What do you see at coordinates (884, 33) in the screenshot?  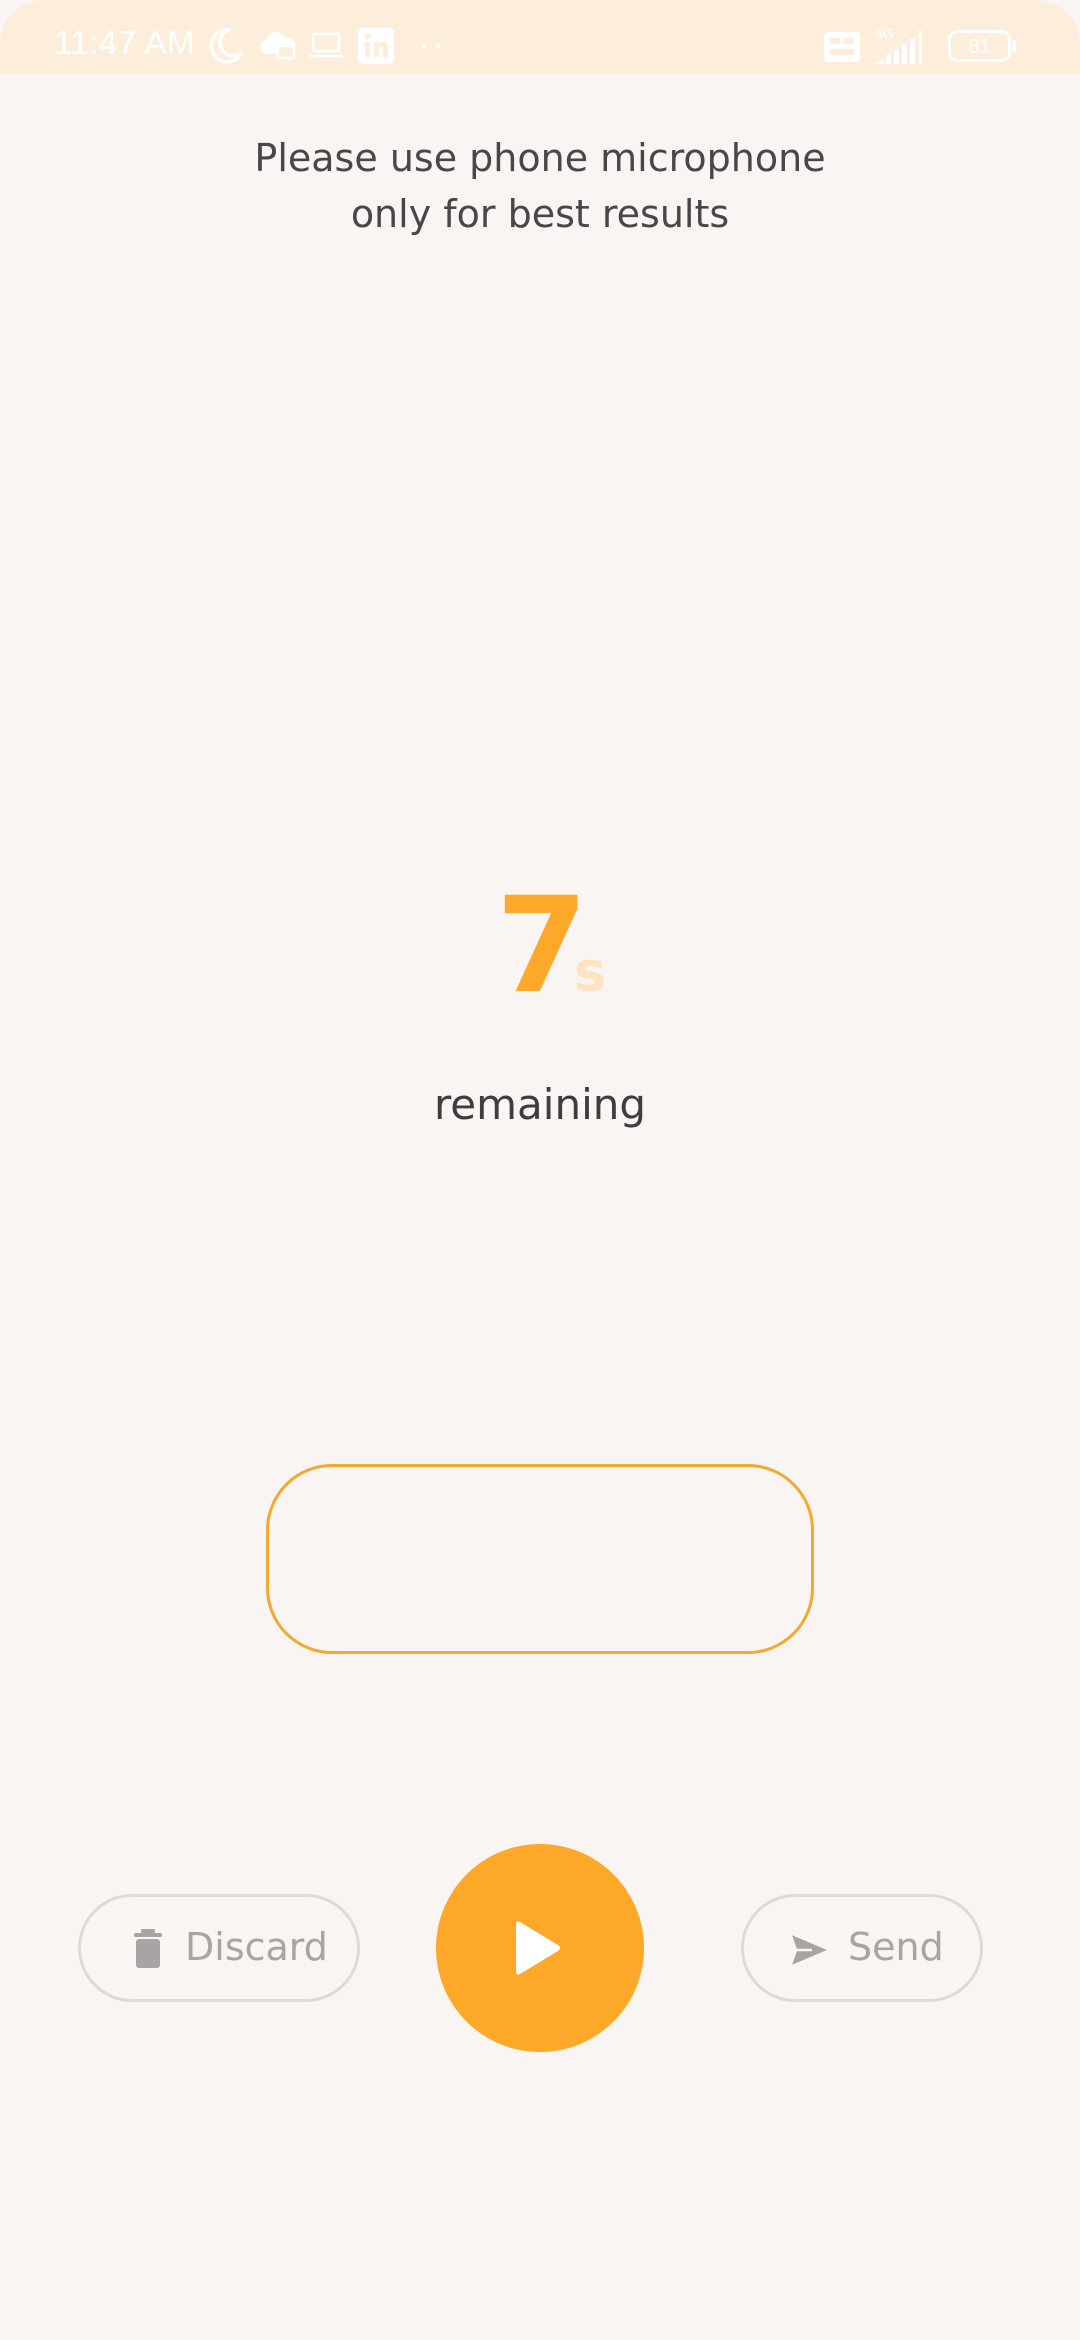 I see `svg-text: 4G` at bounding box center [884, 33].